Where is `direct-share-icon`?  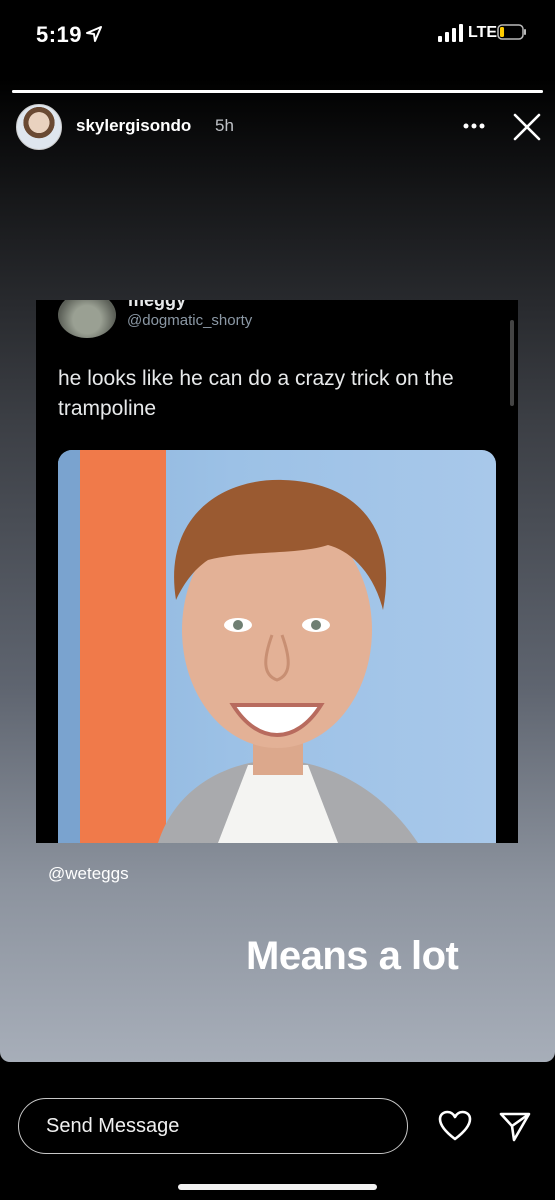 direct-share-icon is located at coordinates (515, 1126).